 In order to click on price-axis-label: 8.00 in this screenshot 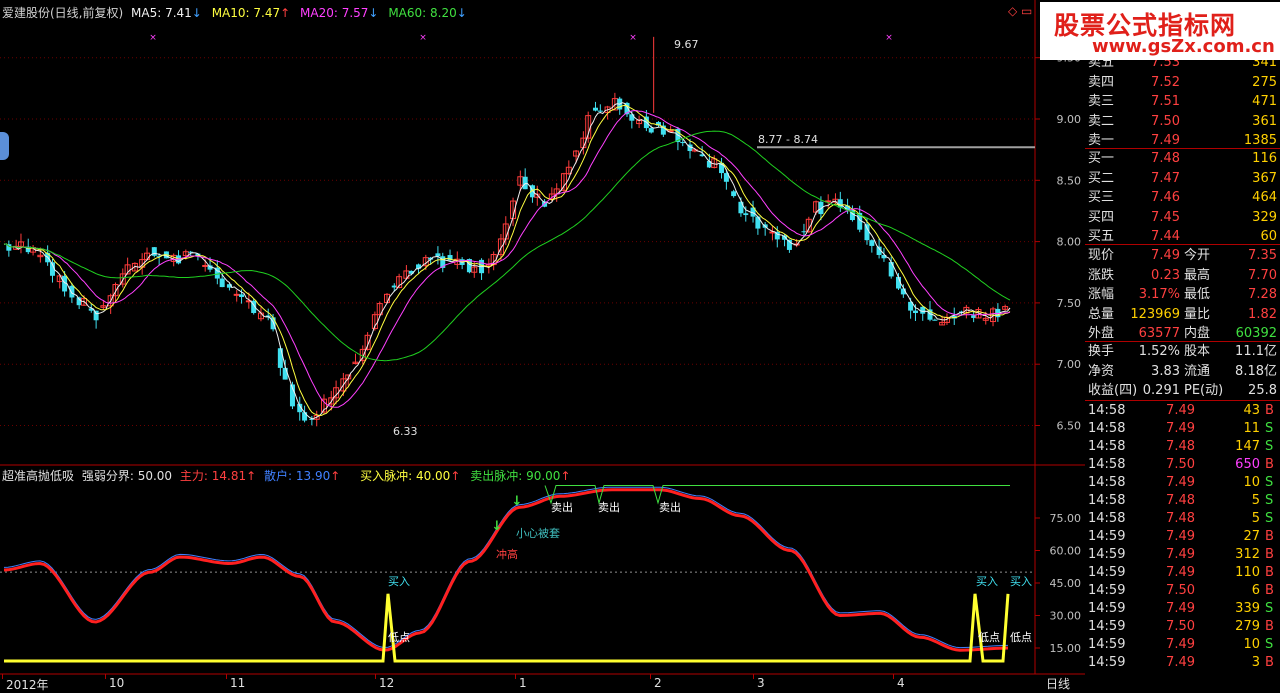, I will do `click(1069, 242)`.